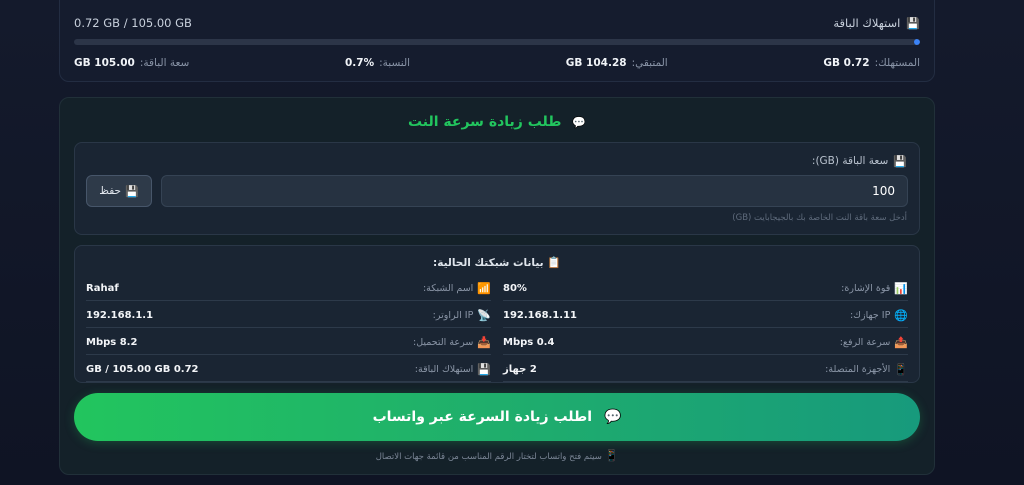  Describe the element at coordinates (866, 288) in the screenshot. I see `info-label: قوة الإشارة:` at that location.